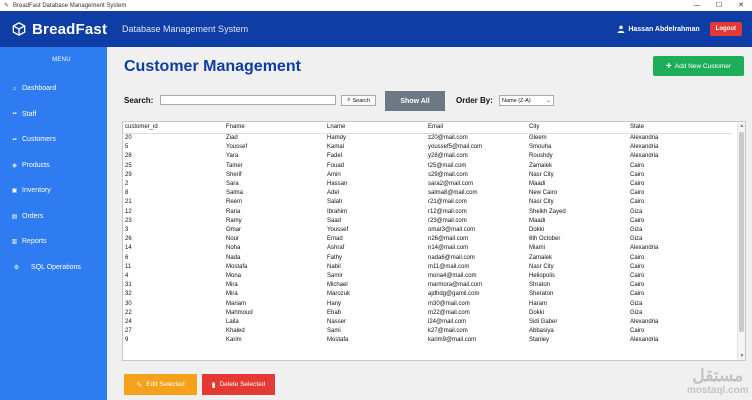 The width and height of the screenshot is (752, 400). I want to click on table-cell: t25@mail.com, so click(447, 165).